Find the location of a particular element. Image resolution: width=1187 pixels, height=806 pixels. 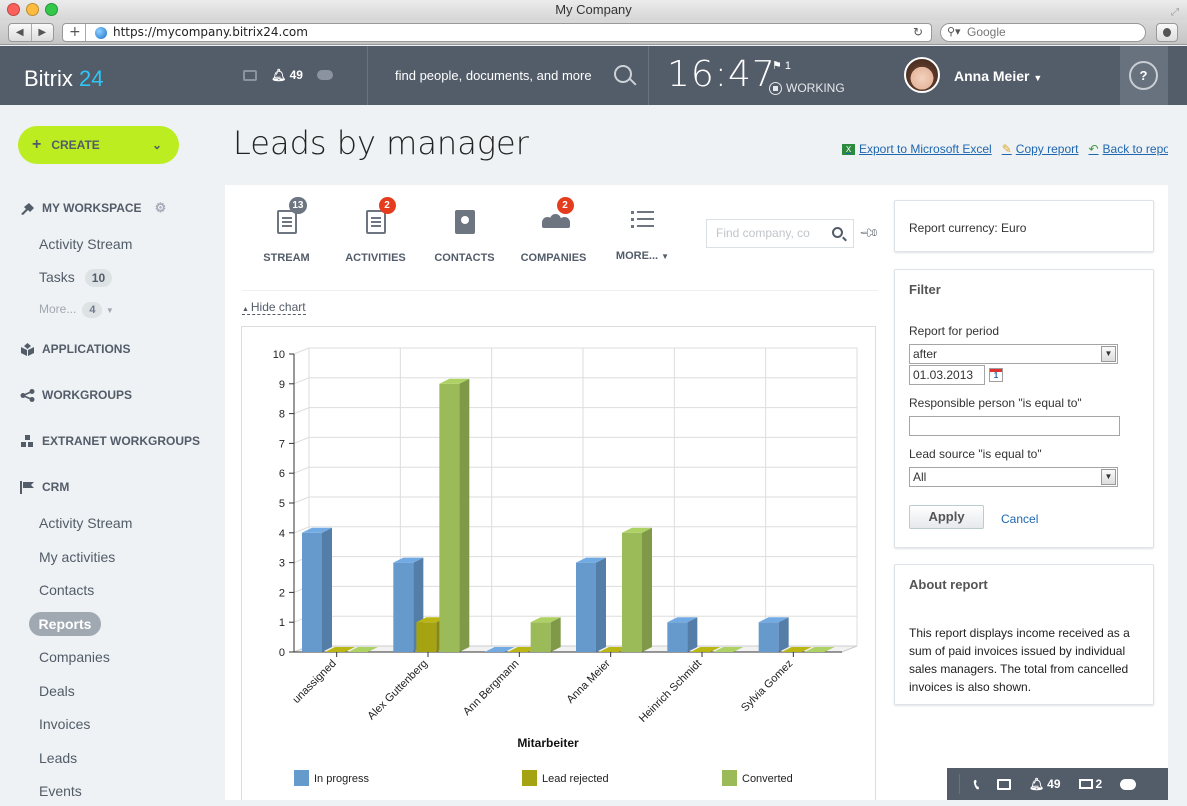

work-status-text: WORKING is located at coordinates (815, 88).